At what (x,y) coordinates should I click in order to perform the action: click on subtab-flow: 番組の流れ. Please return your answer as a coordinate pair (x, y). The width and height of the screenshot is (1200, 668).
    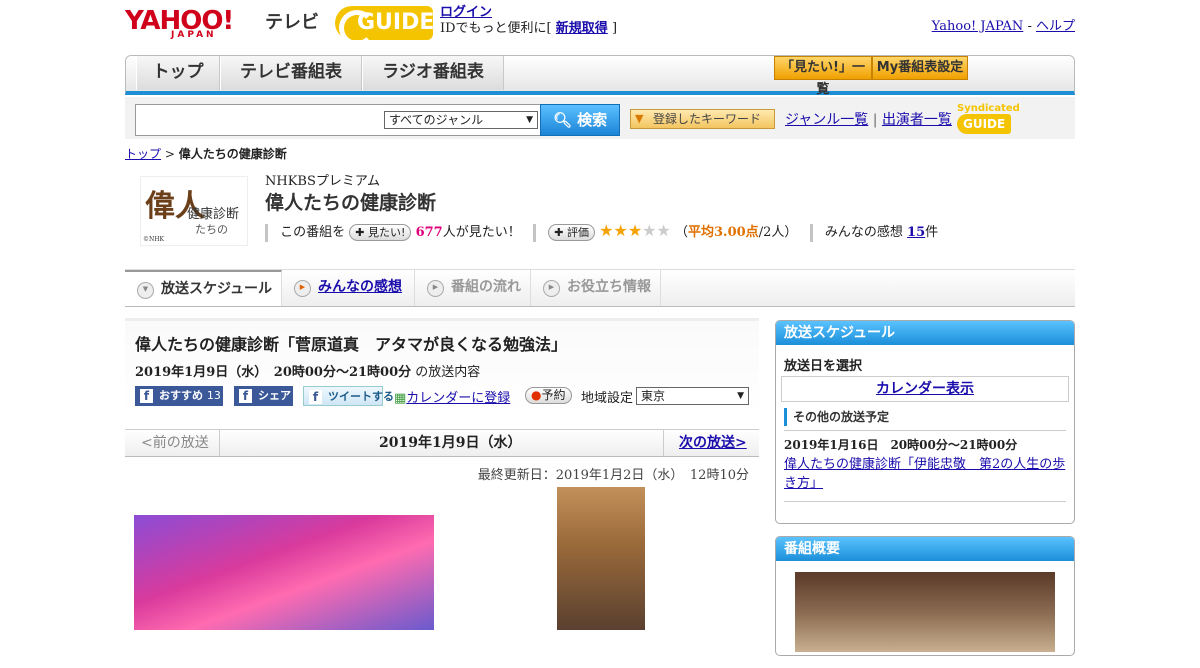
    Looking at the image, I should click on (473, 288).